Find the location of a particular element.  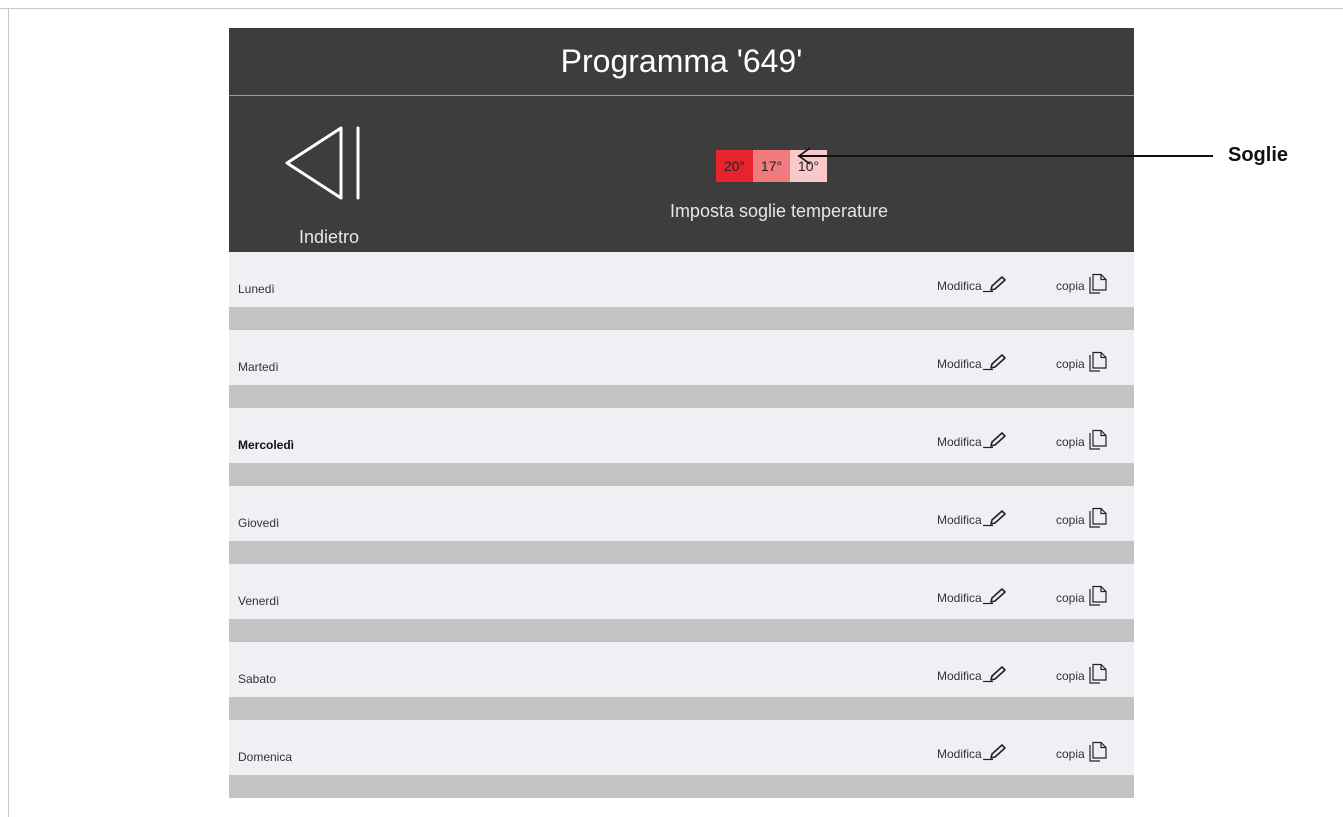

back-label: Indietro is located at coordinates (329, 237).